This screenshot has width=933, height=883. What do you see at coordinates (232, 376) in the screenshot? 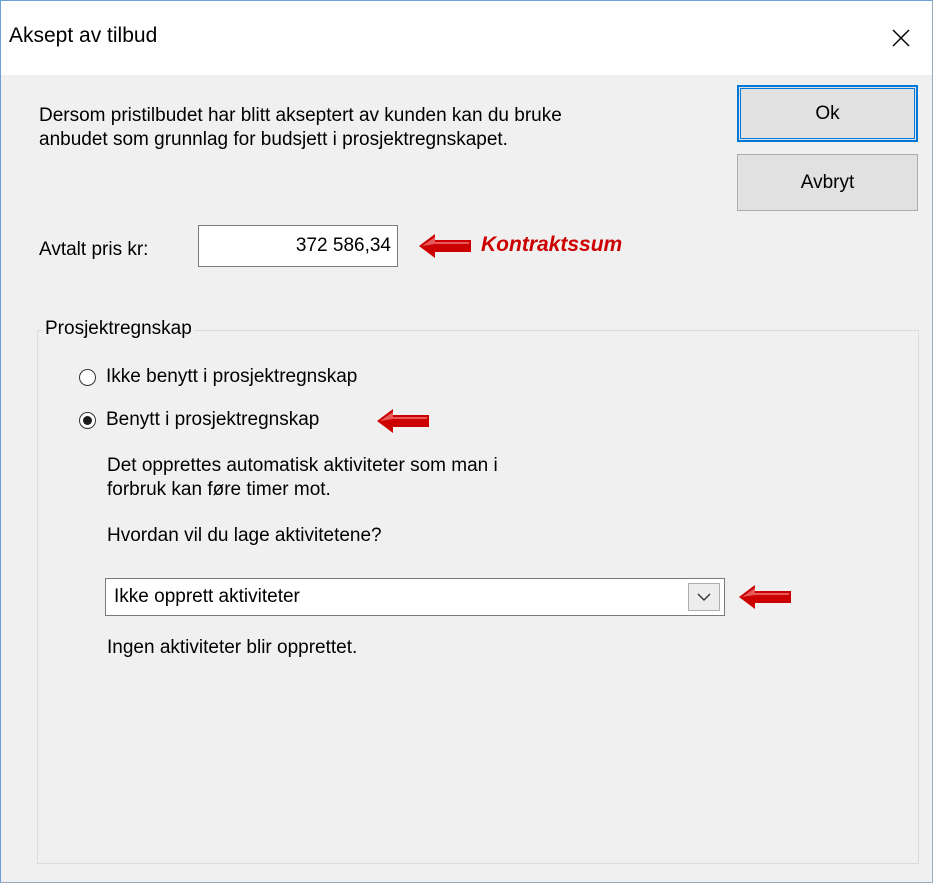
I see `radio-label: Ikke benytt i prosjektregnskap` at bounding box center [232, 376].